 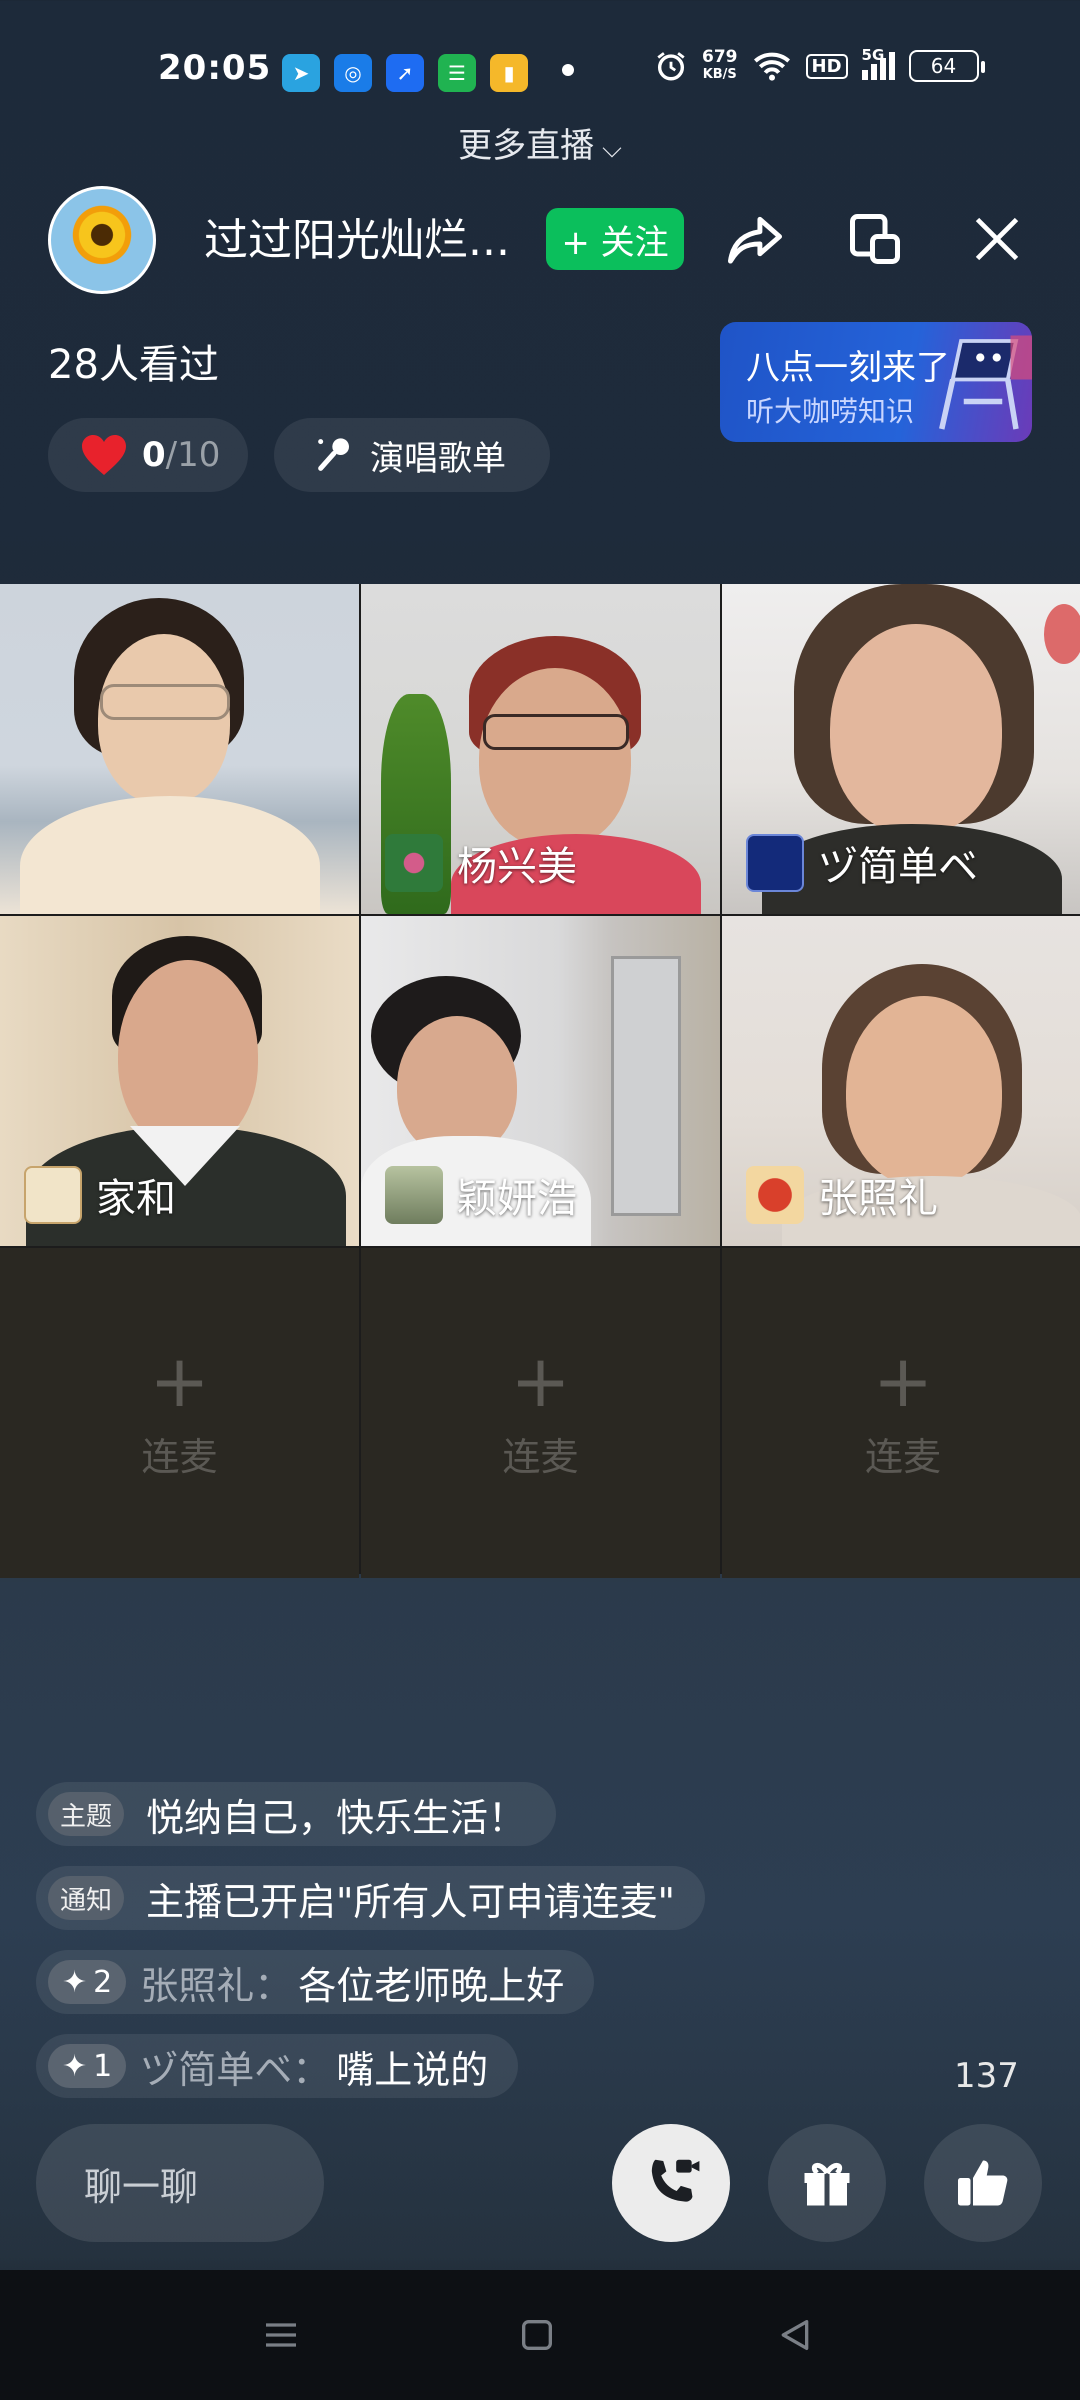 I want to click on user-level-badge: ✦ 2, so click(x=87, y=1982).